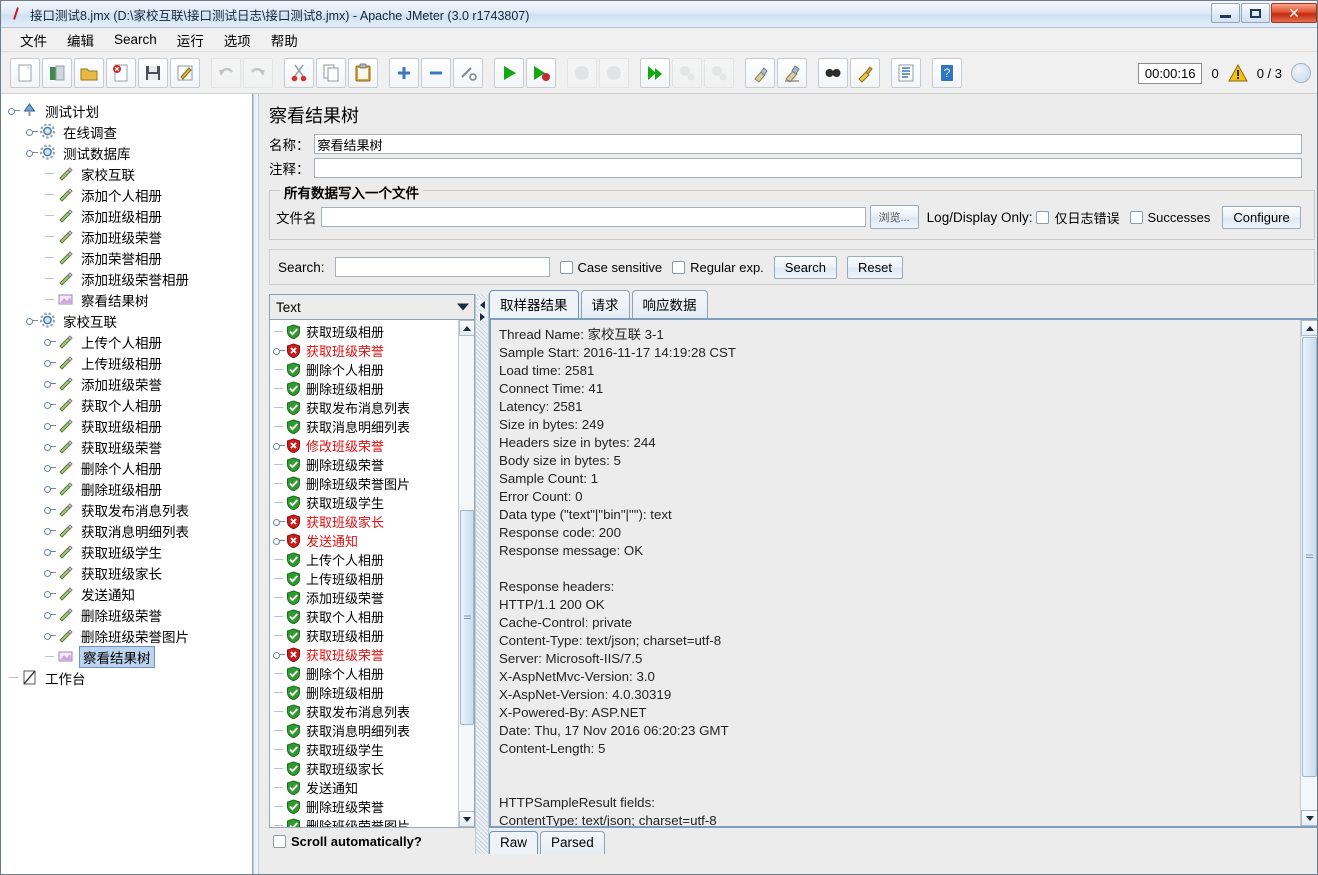 This screenshot has height=875, width=1318. I want to click on paste-icon, so click(363, 72).